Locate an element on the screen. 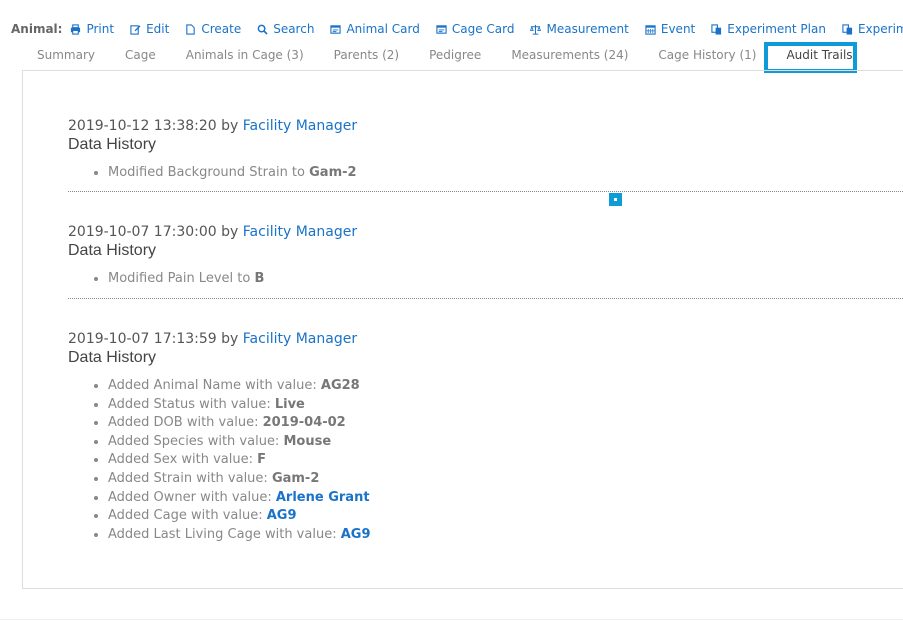  list-item: Added Owner with value: Arlene Grant is located at coordinates (505, 498).